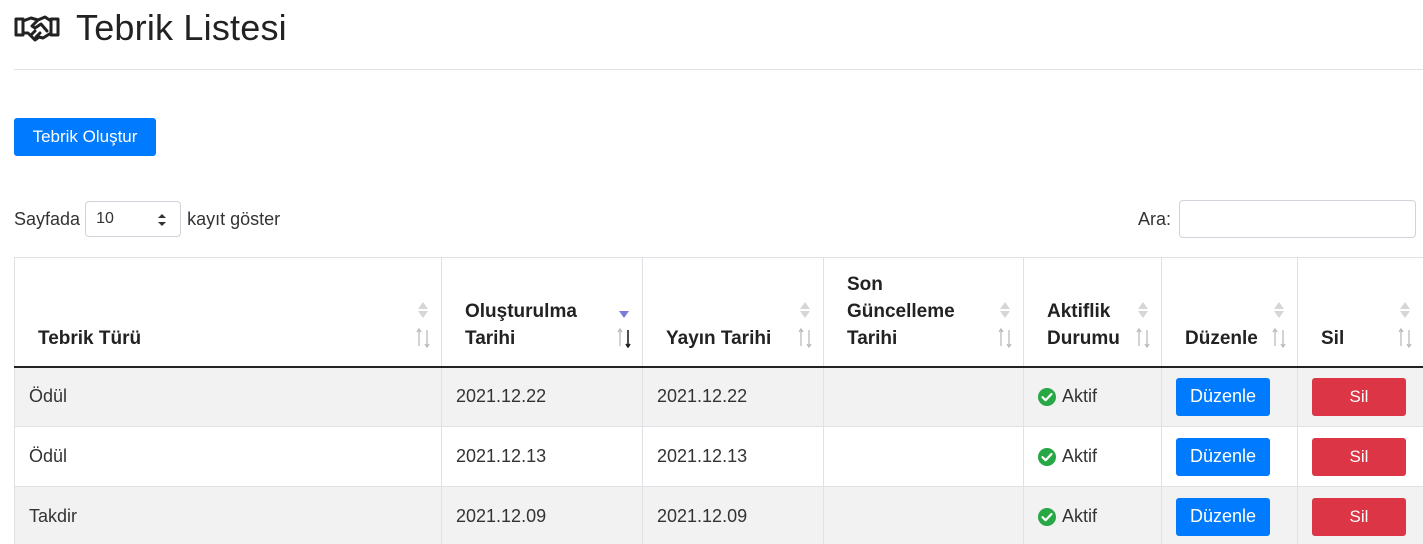 This screenshot has height=544, width=1423. Describe the element at coordinates (162, 220) in the screenshot. I see `select-arrows-icon` at that location.